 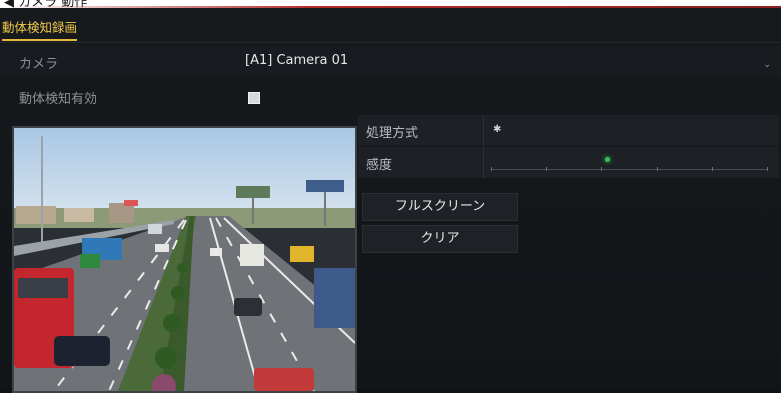 I want to click on sensitivity-slider-handle, so click(x=607, y=159).